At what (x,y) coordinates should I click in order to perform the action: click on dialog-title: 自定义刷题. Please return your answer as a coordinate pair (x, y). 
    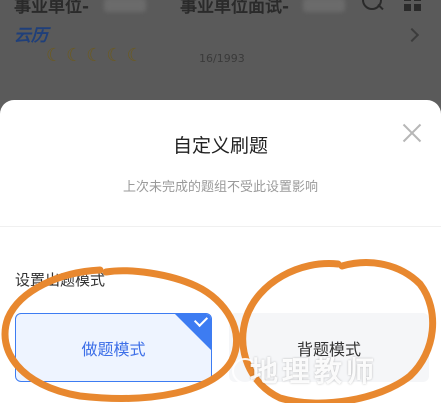
    Looking at the image, I should click on (220, 146).